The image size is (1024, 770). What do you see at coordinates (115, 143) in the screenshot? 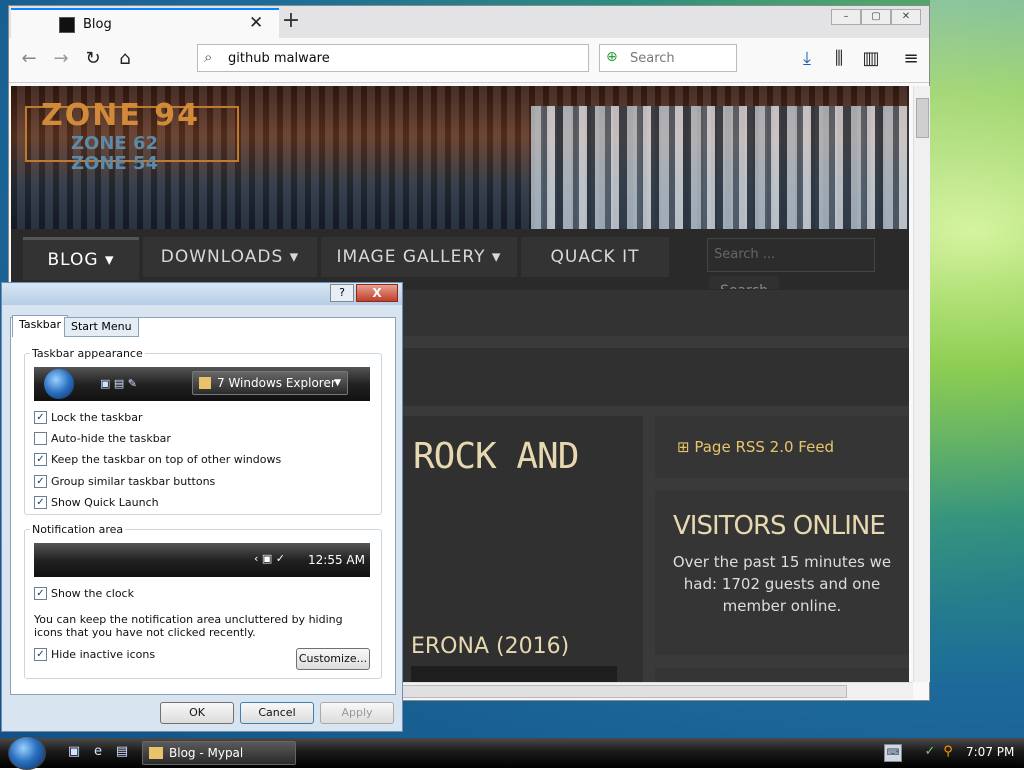
I see `logo-sub-line-1: ZONE 62` at bounding box center [115, 143].